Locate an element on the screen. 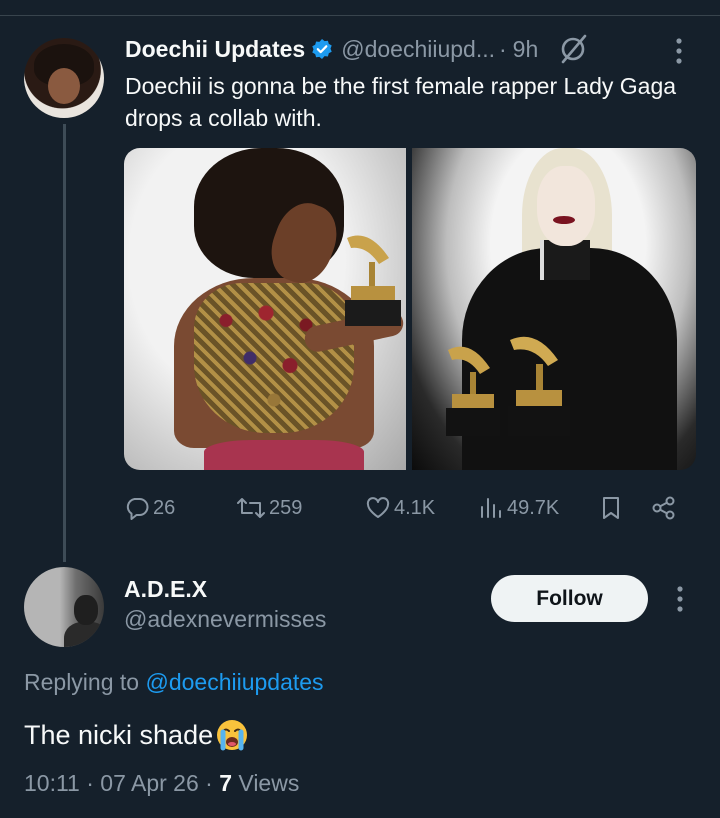  retweet-button: 259 is located at coordinates (269, 508).